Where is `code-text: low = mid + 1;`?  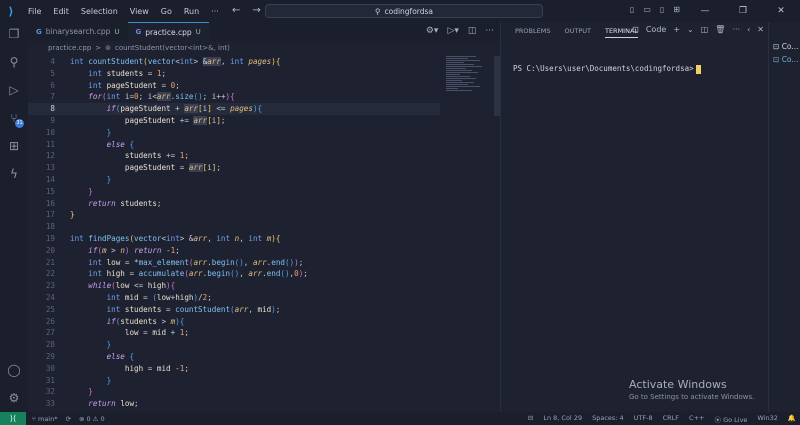
code-text: low = mid + 1; is located at coordinates (156, 333).